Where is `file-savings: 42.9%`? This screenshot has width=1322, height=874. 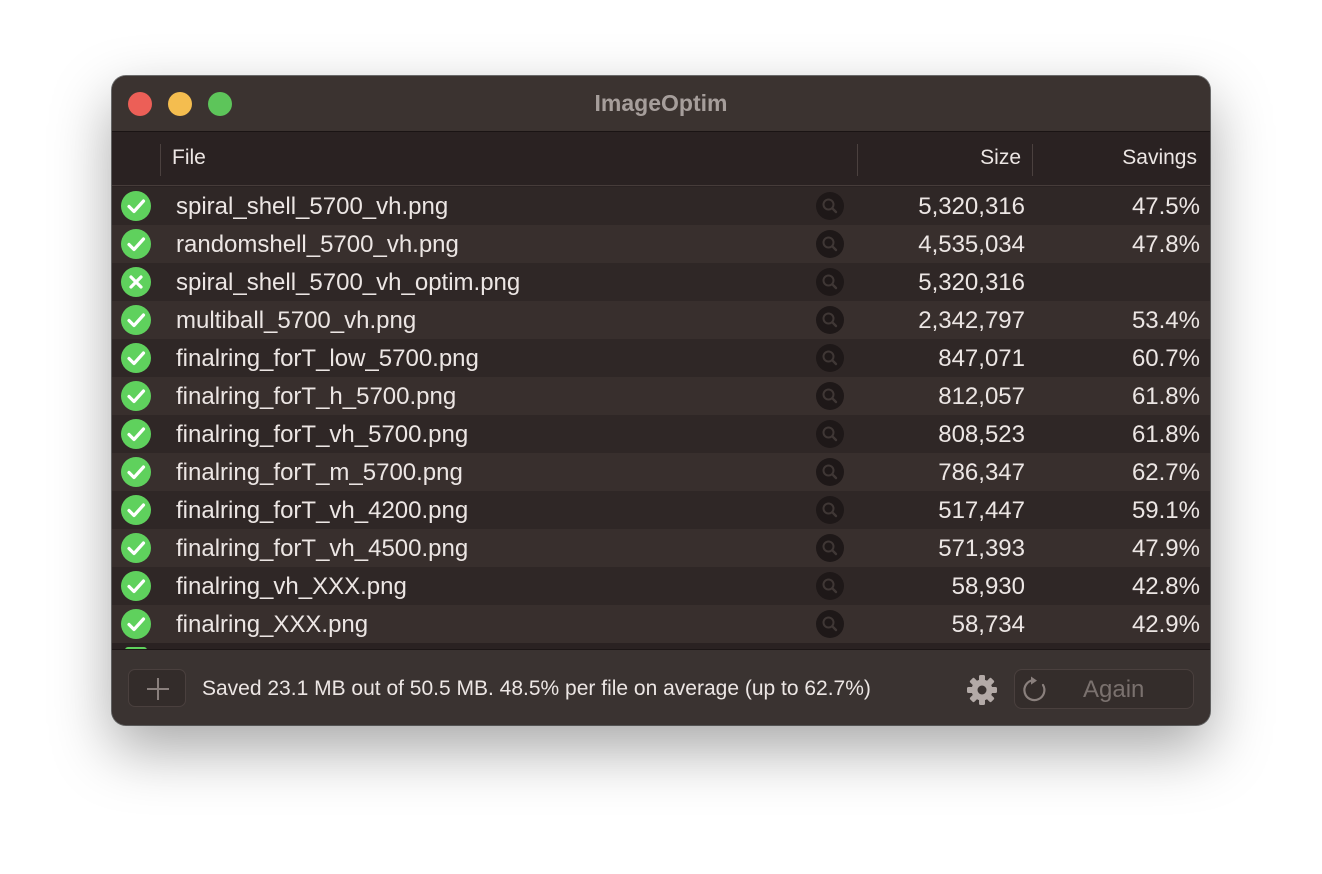 file-savings: 42.9% is located at coordinates (1165, 624).